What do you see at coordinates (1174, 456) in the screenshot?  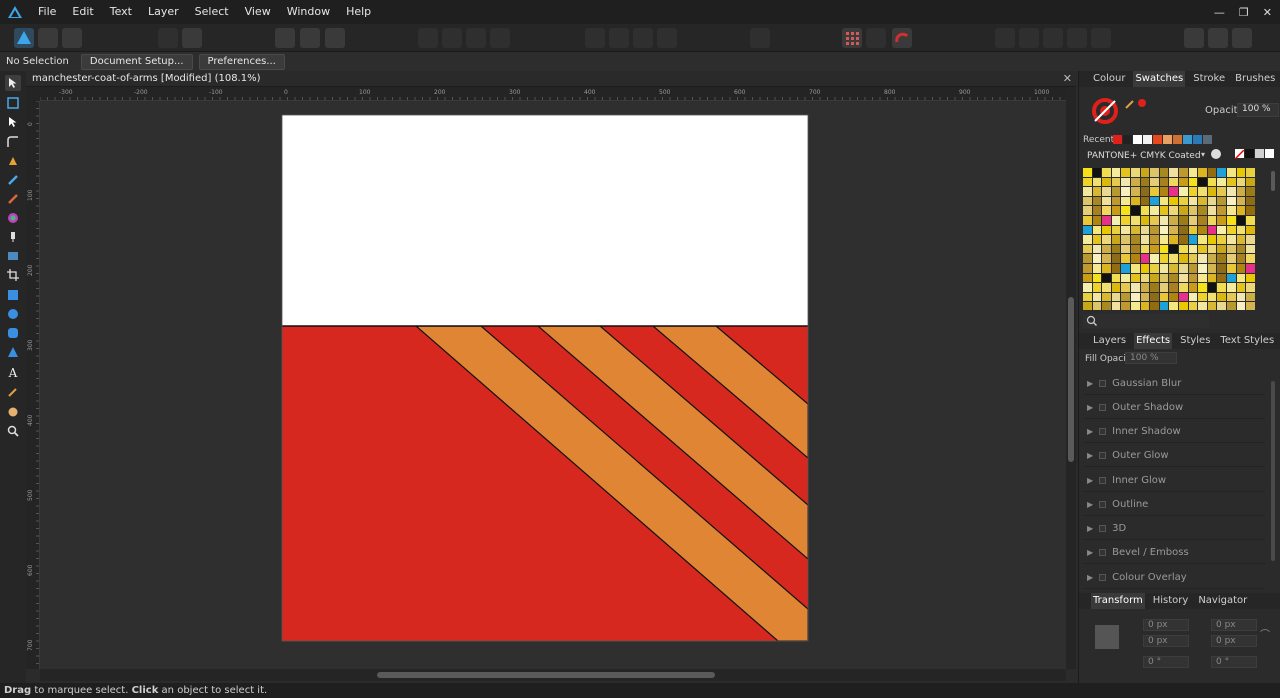 I see `effect-outer-glow: ▶ Outer Glow` at bounding box center [1174, 456].